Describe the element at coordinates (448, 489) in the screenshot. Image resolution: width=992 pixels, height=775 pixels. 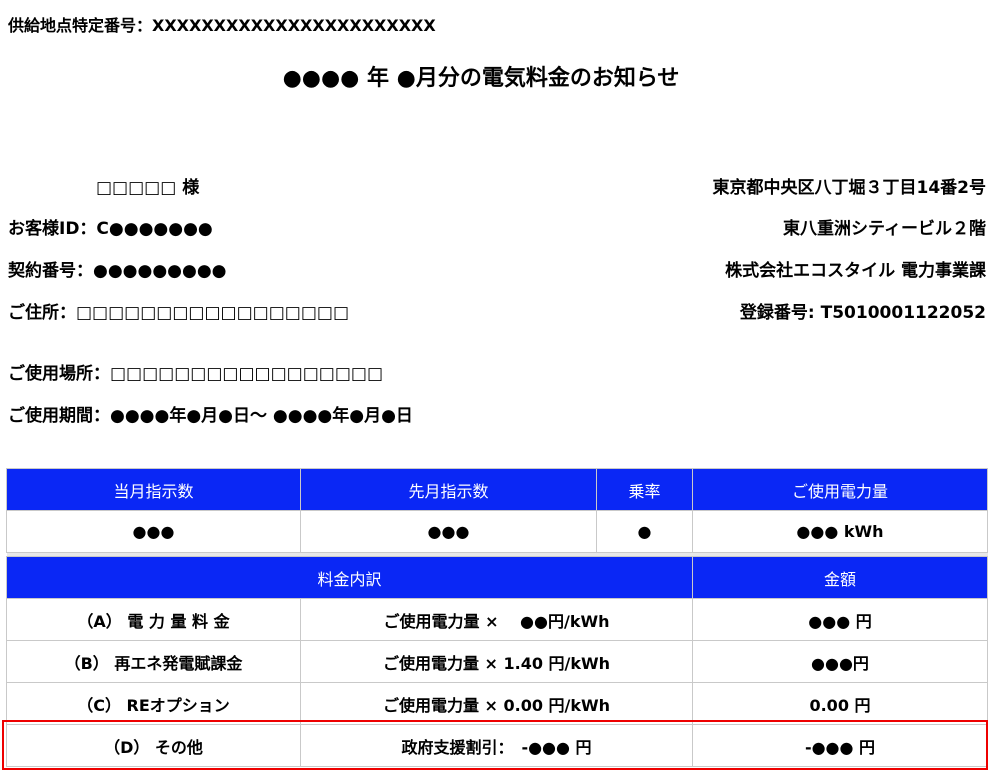
I see `header-previous-reading: 先月指示数` at that location.